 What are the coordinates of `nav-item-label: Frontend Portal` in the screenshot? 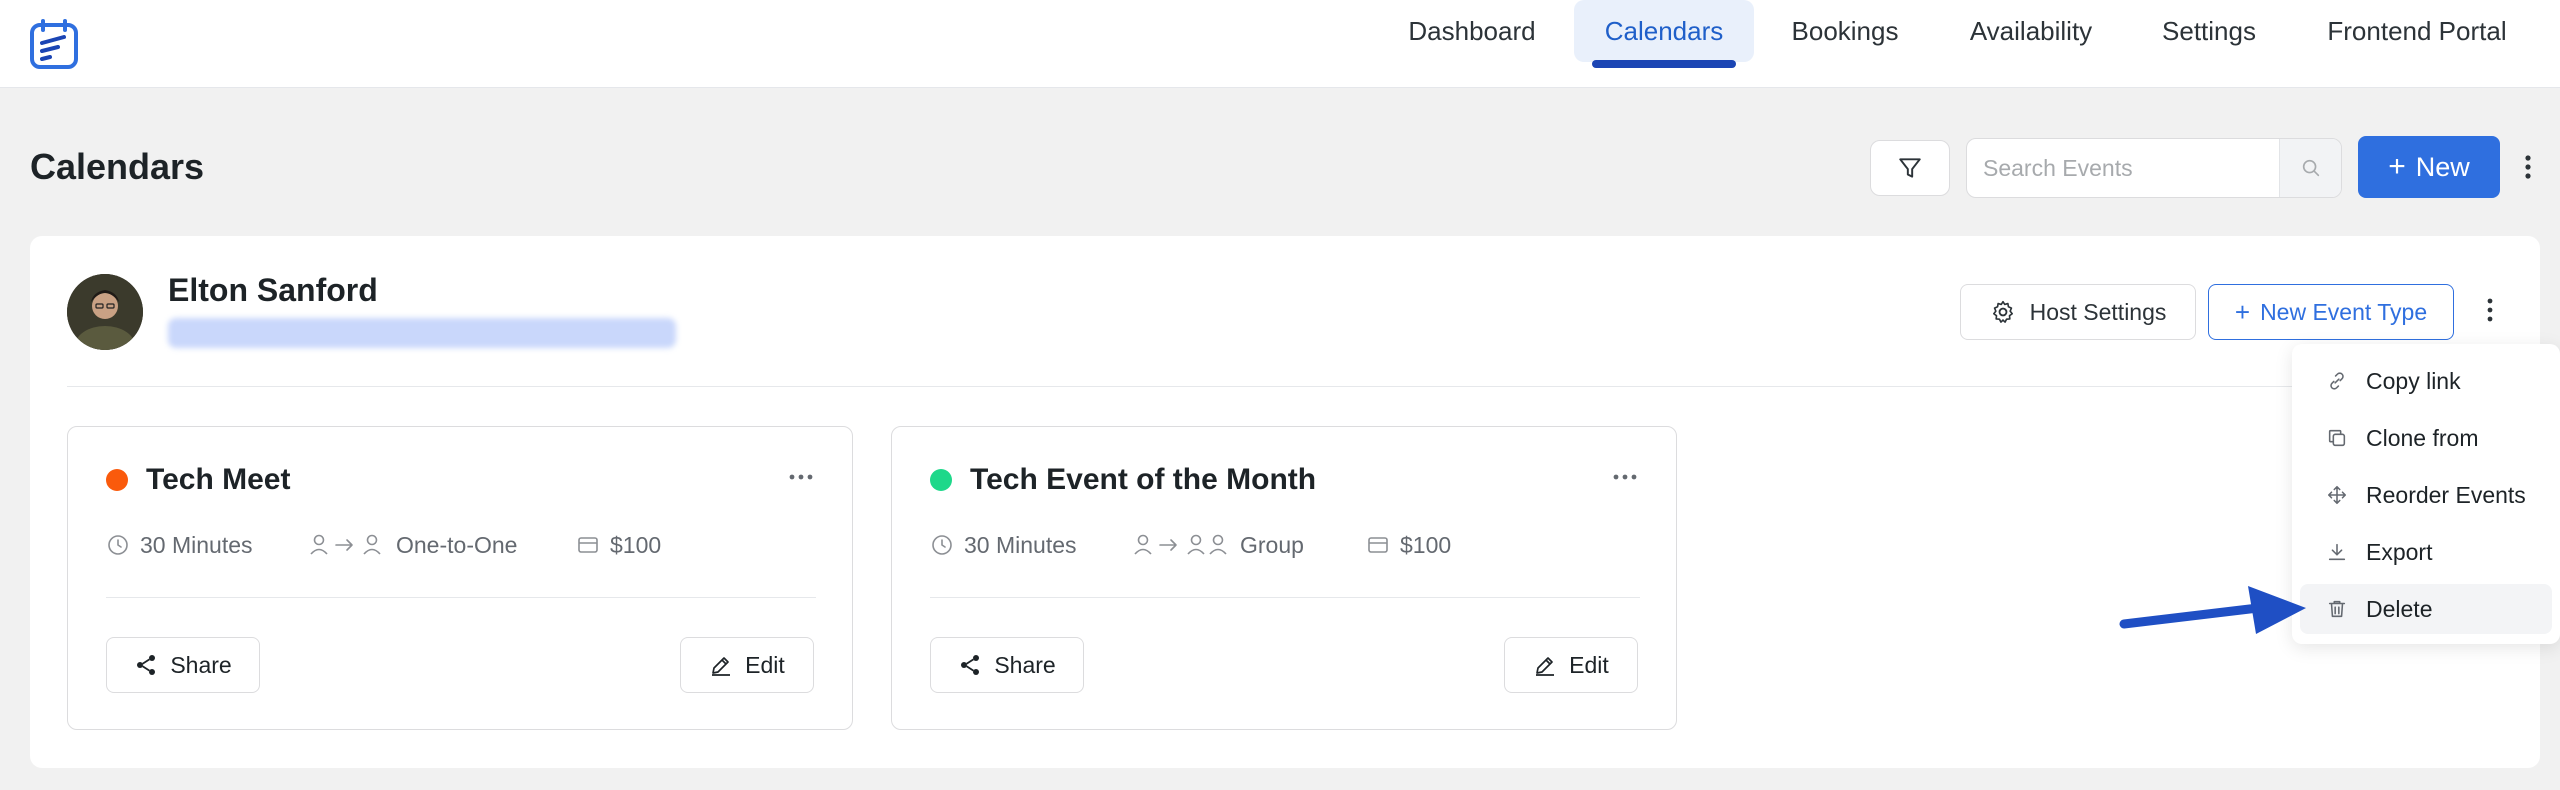 It's located at (2417, 31).